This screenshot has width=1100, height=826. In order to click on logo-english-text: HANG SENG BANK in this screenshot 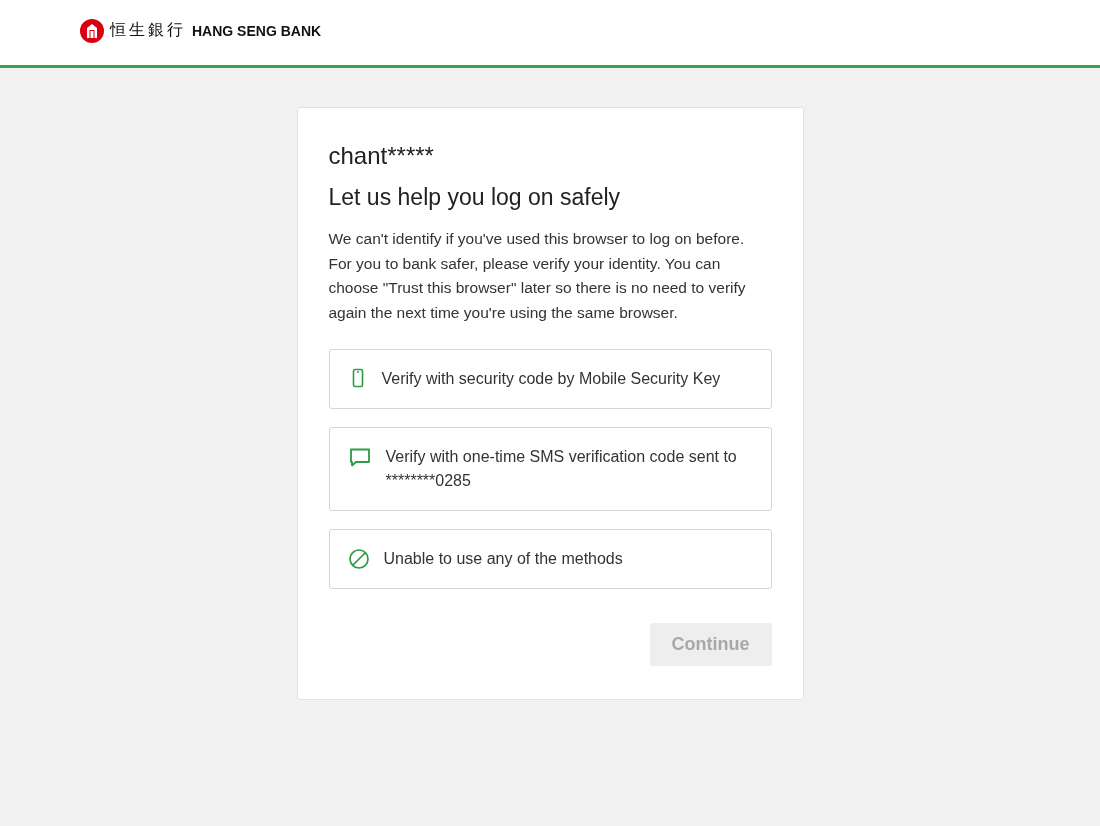, I will do `click(257, 30)`.